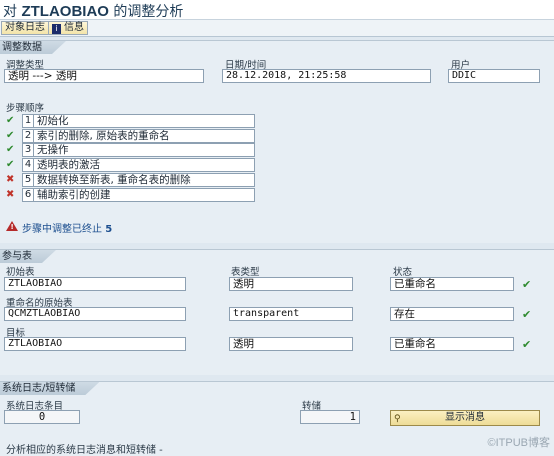 The height and width of the screenshot is (456, 554). What do you see at coordinates (519, 443) in the screenshot?
I see `watermark: ©ITPUB博客` at bounding box center [519, 443].